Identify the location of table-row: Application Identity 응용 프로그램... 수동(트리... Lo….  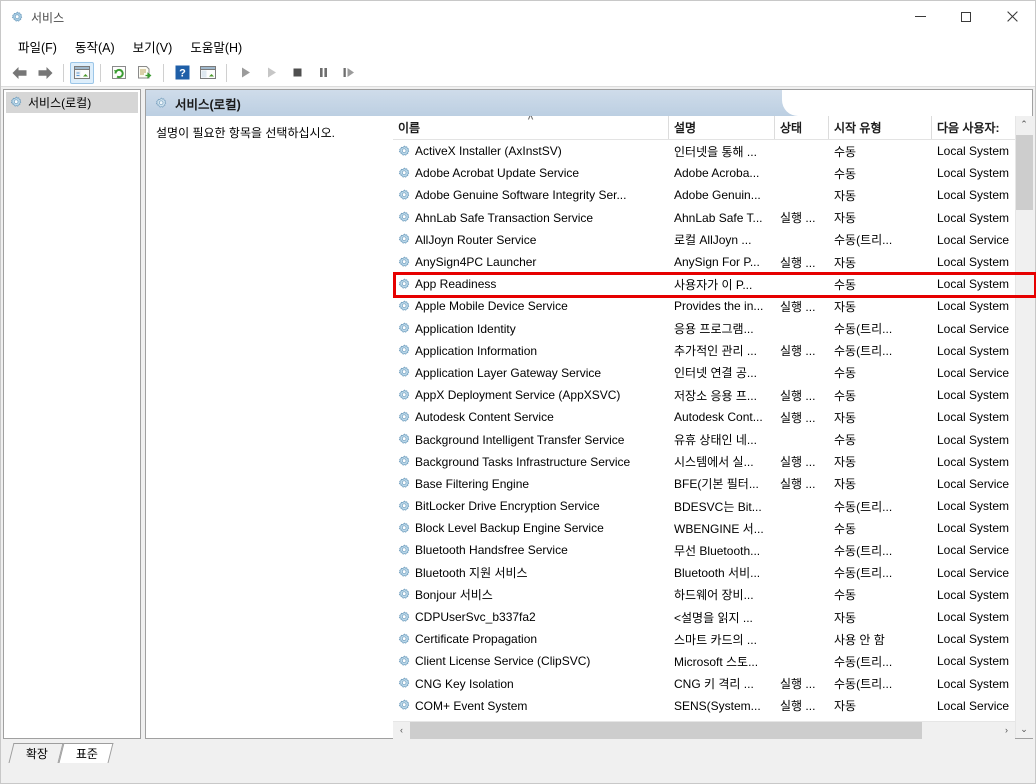
(704, 329).